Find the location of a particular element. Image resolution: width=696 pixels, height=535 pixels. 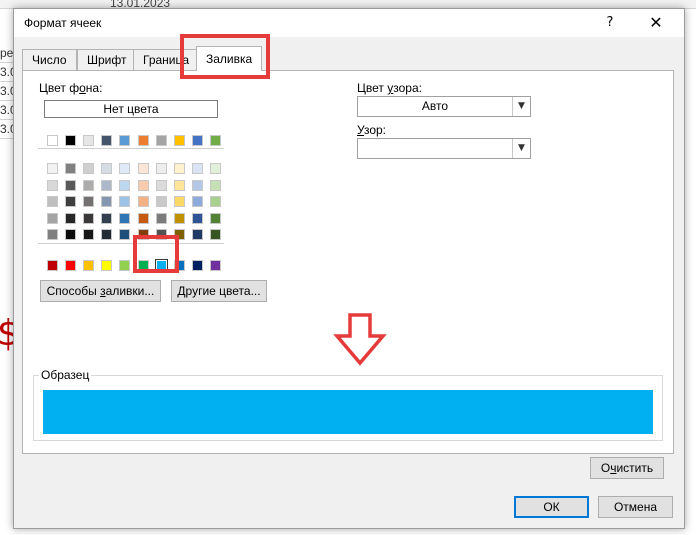

tab-font: Шрифт is located at coordinates (107, 59).